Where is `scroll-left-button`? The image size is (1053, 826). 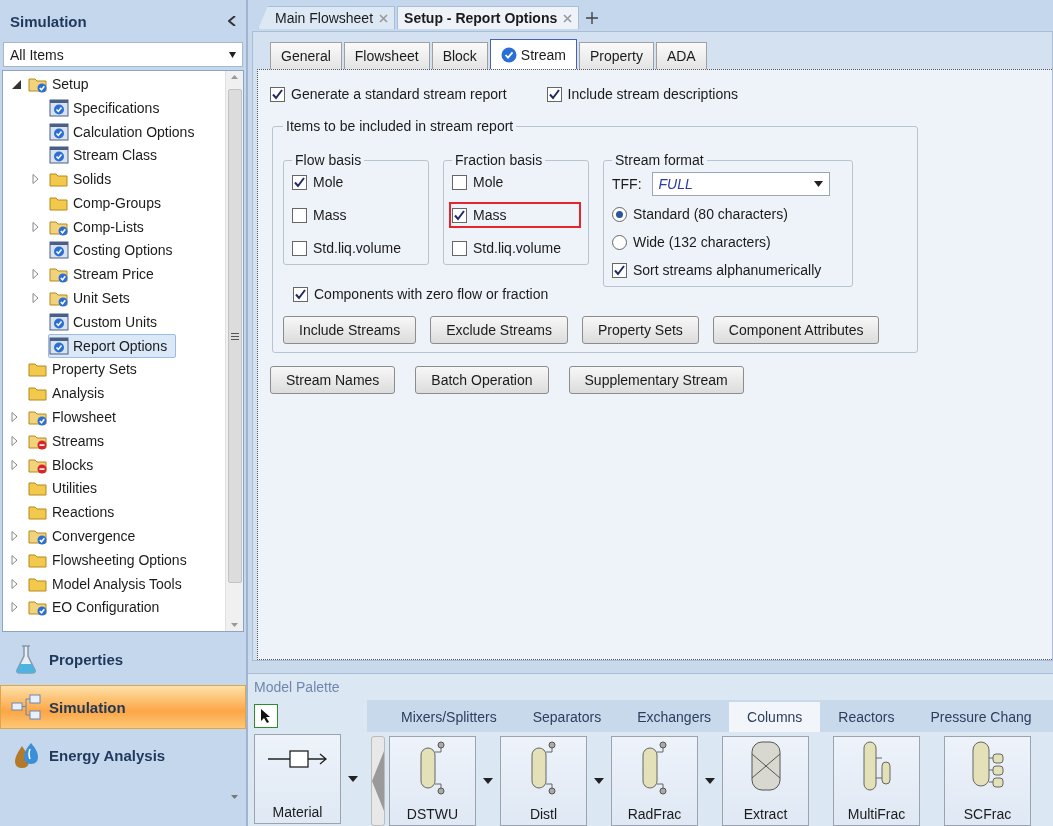 scroll-left-button is located at coordinates (378, 781).